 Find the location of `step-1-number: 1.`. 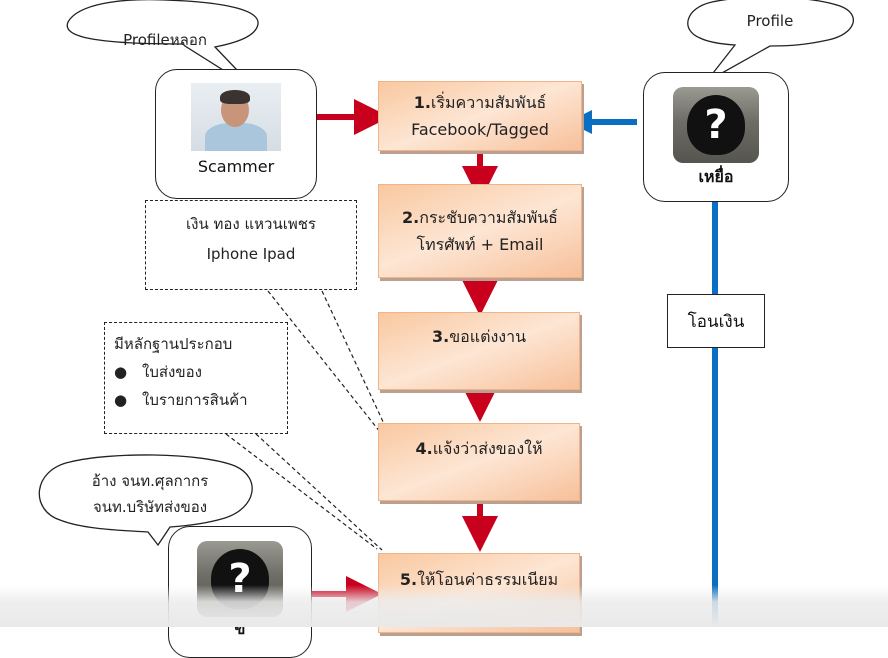

step-1-number: 1. is located at coordinates (422, 102).